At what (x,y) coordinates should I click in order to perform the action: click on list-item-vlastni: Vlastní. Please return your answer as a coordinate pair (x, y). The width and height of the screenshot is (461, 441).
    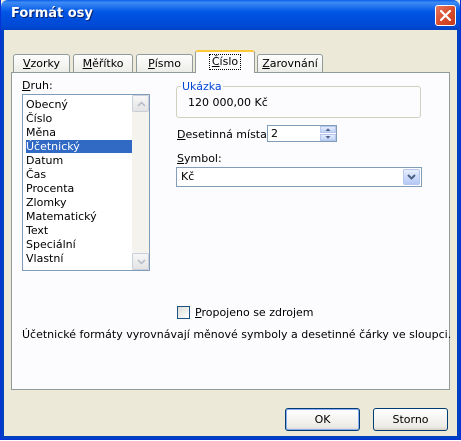
    Looking at the image, I should click on (79, 258).